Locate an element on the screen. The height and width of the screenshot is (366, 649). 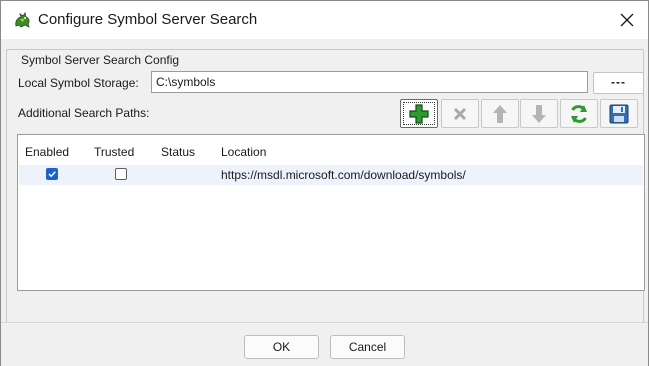
close-icon is located at coordinates (627, 20).